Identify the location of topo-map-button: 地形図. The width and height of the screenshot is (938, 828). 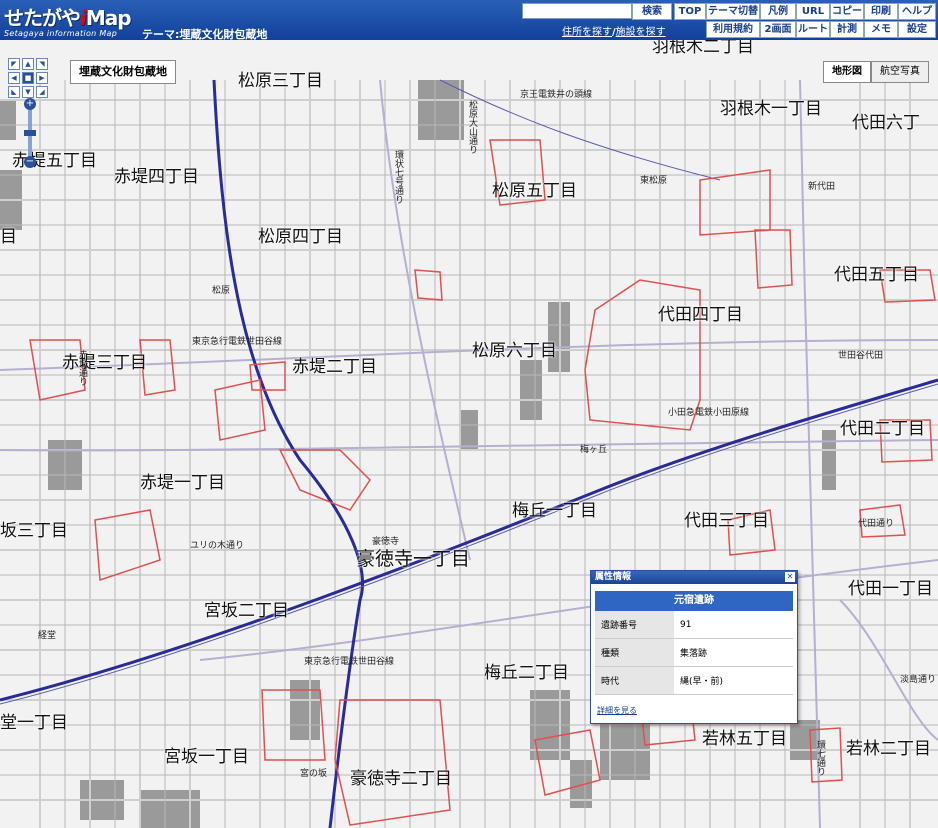
(847, 72).